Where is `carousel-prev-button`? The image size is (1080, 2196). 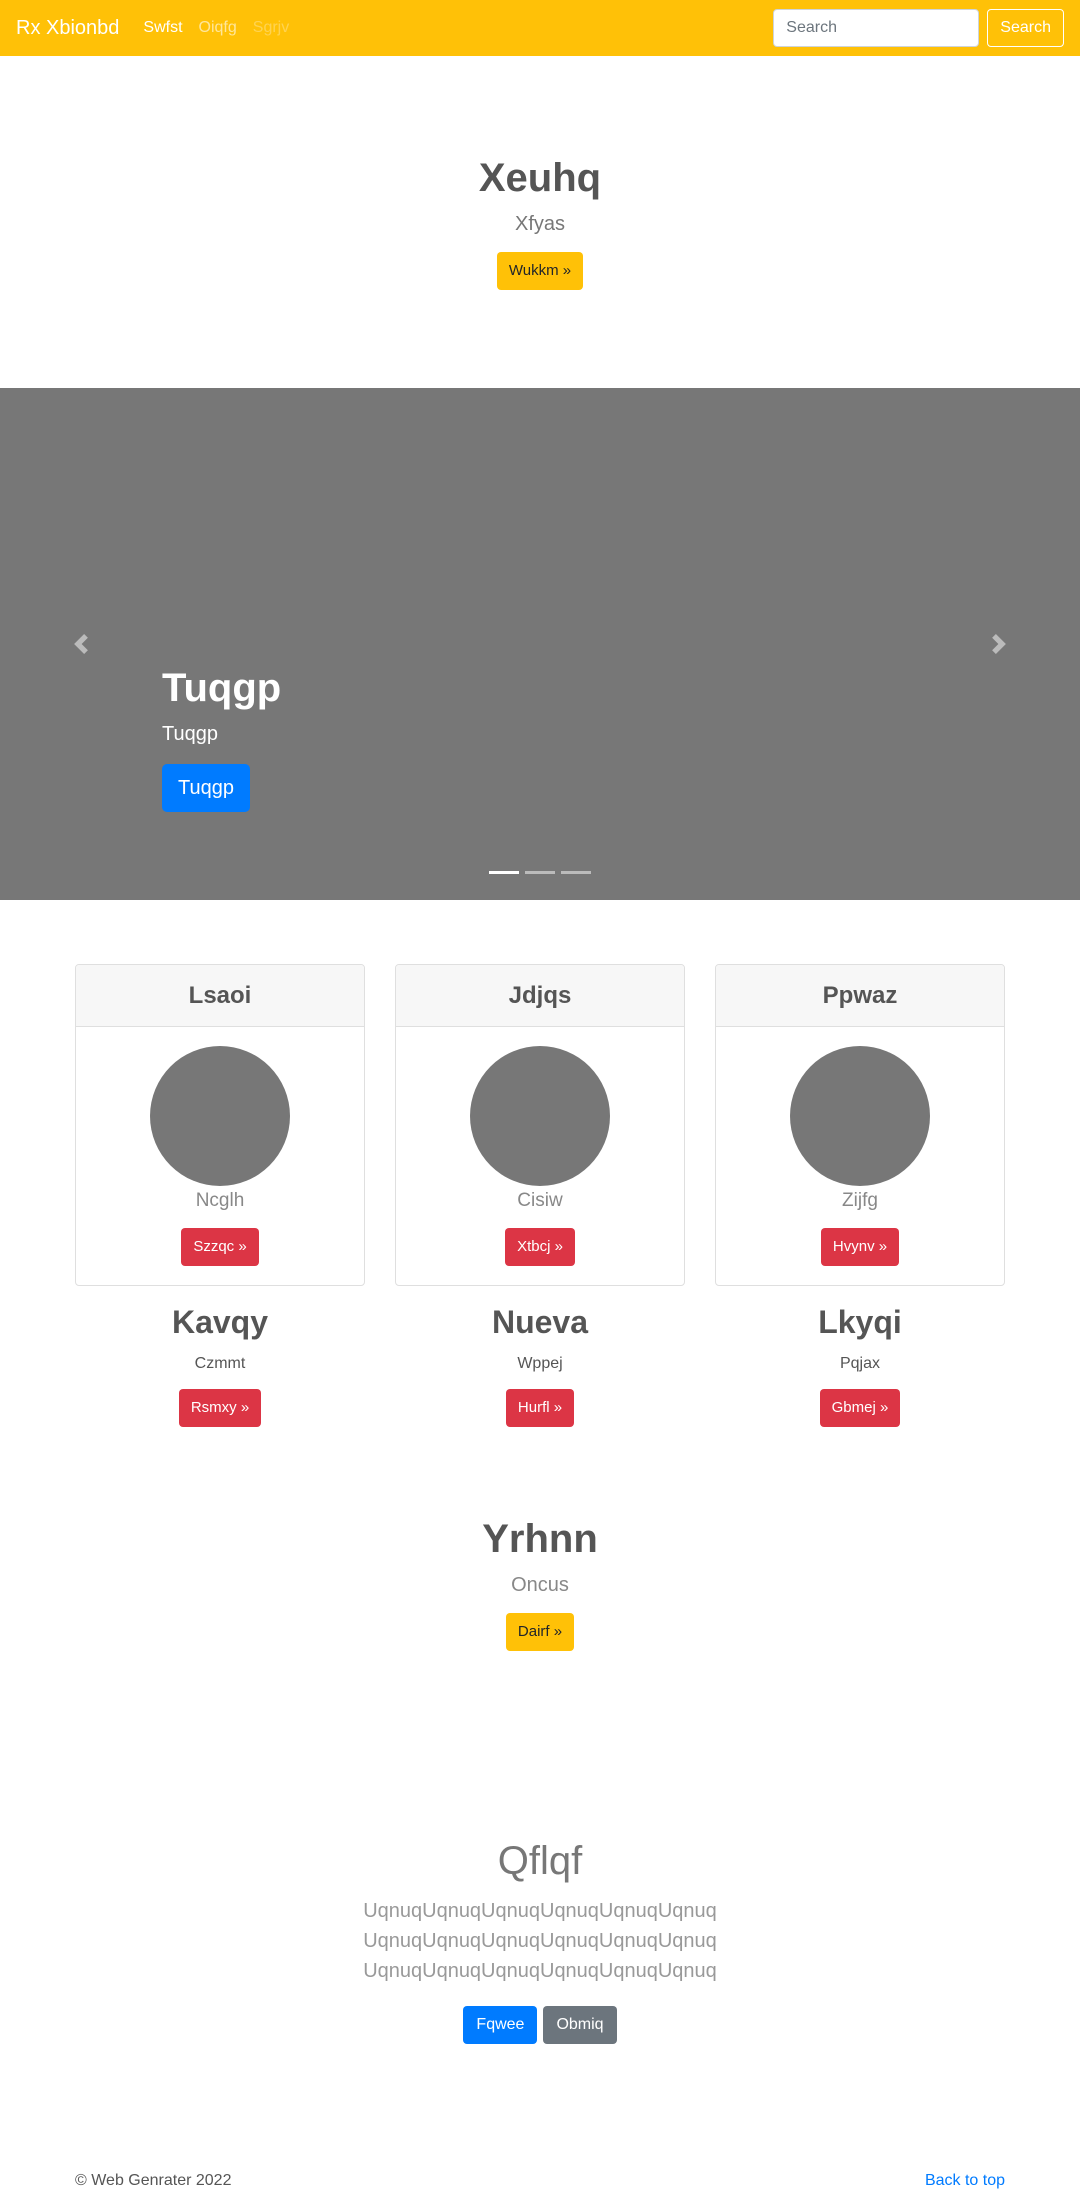 carousel-prev-button is located at coordinates (81, 644).